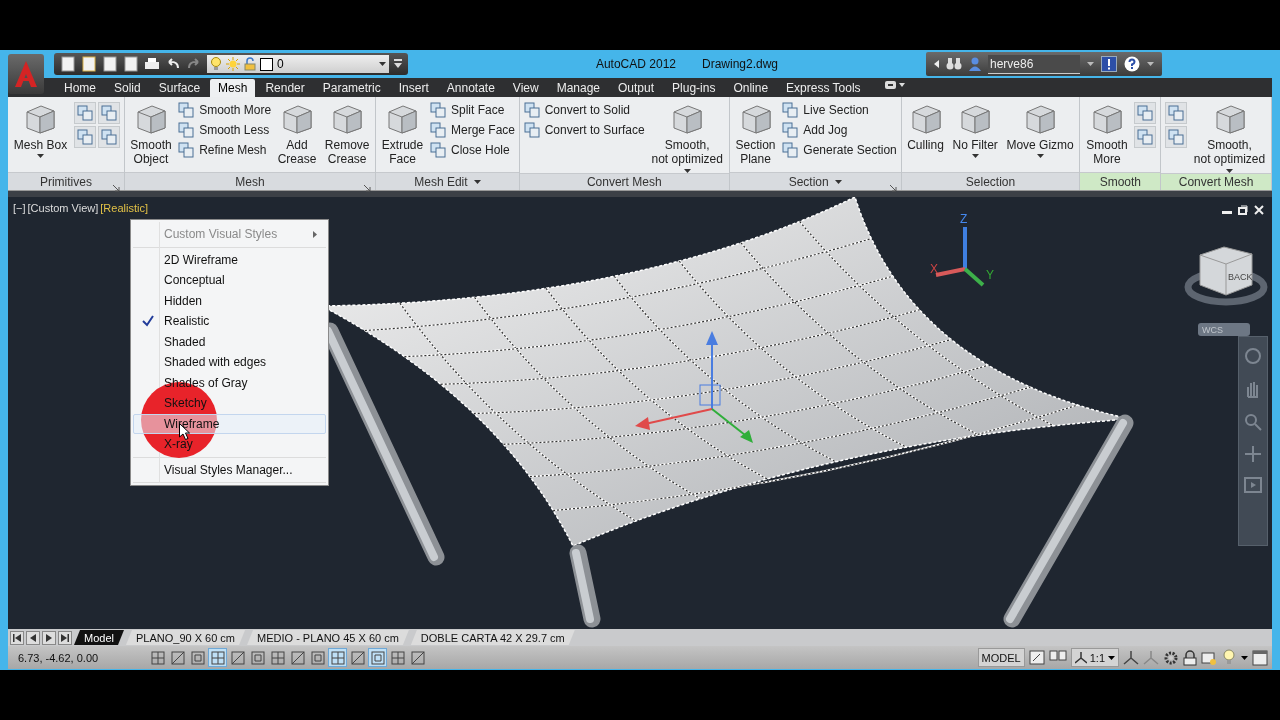 The height and width of the screenshot is (720, 1280). I want to click on layout-tab: PLANO_90 X 60 cm, so click(185, 637).